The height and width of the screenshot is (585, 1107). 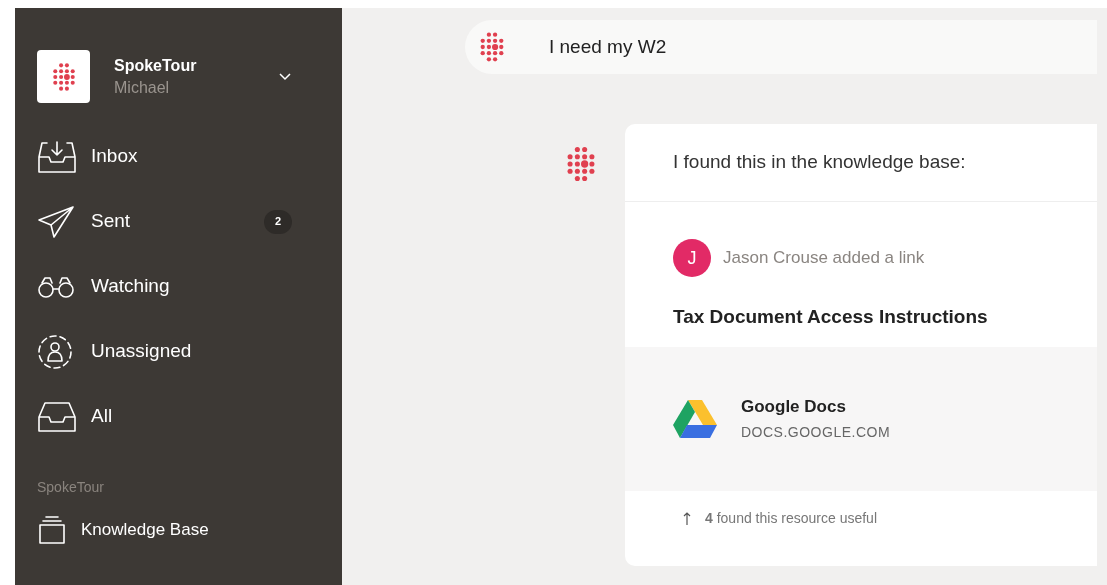 I want to click on nav-item: Knowledge Base, so click(x=164, y=530).